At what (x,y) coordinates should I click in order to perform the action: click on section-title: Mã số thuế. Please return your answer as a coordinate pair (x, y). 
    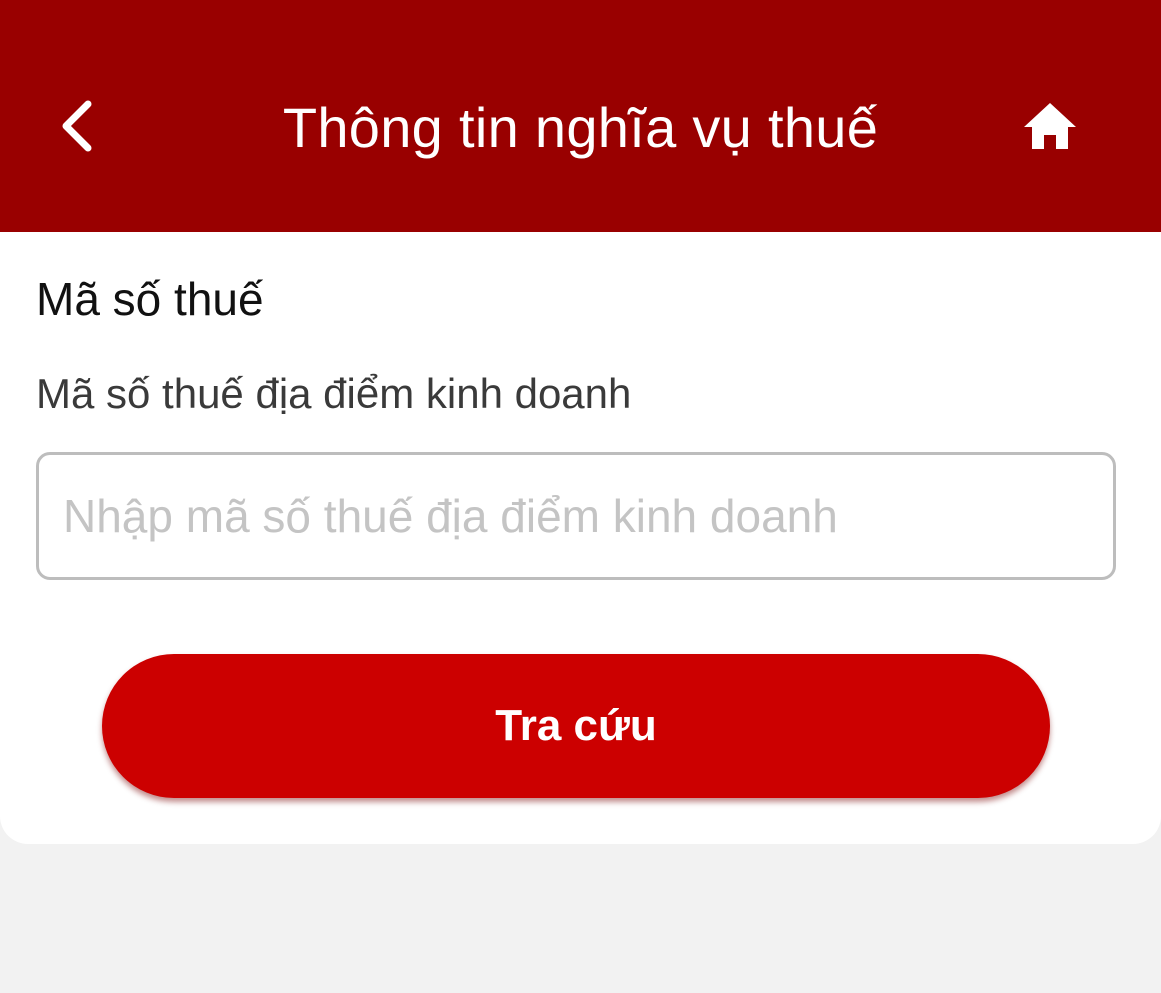
    Looking at the image, I should click on (150, 299).